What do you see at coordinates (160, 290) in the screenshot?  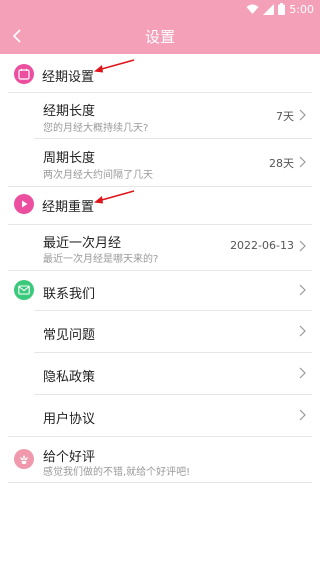 I see `contact-us-row: 联系我们` at bounding box center [160, 290].